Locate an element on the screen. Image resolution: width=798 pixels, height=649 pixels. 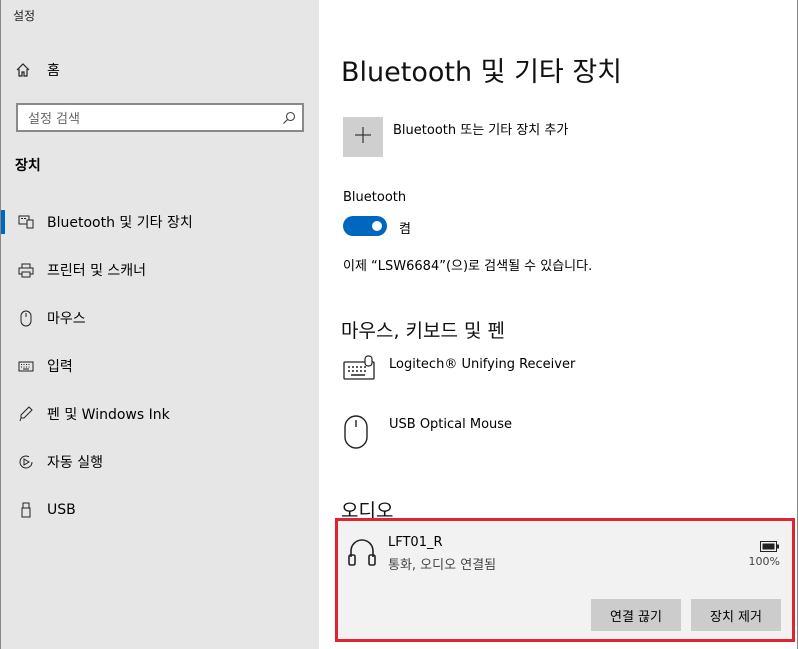
printer-icon is located at coordinates (26, 270).